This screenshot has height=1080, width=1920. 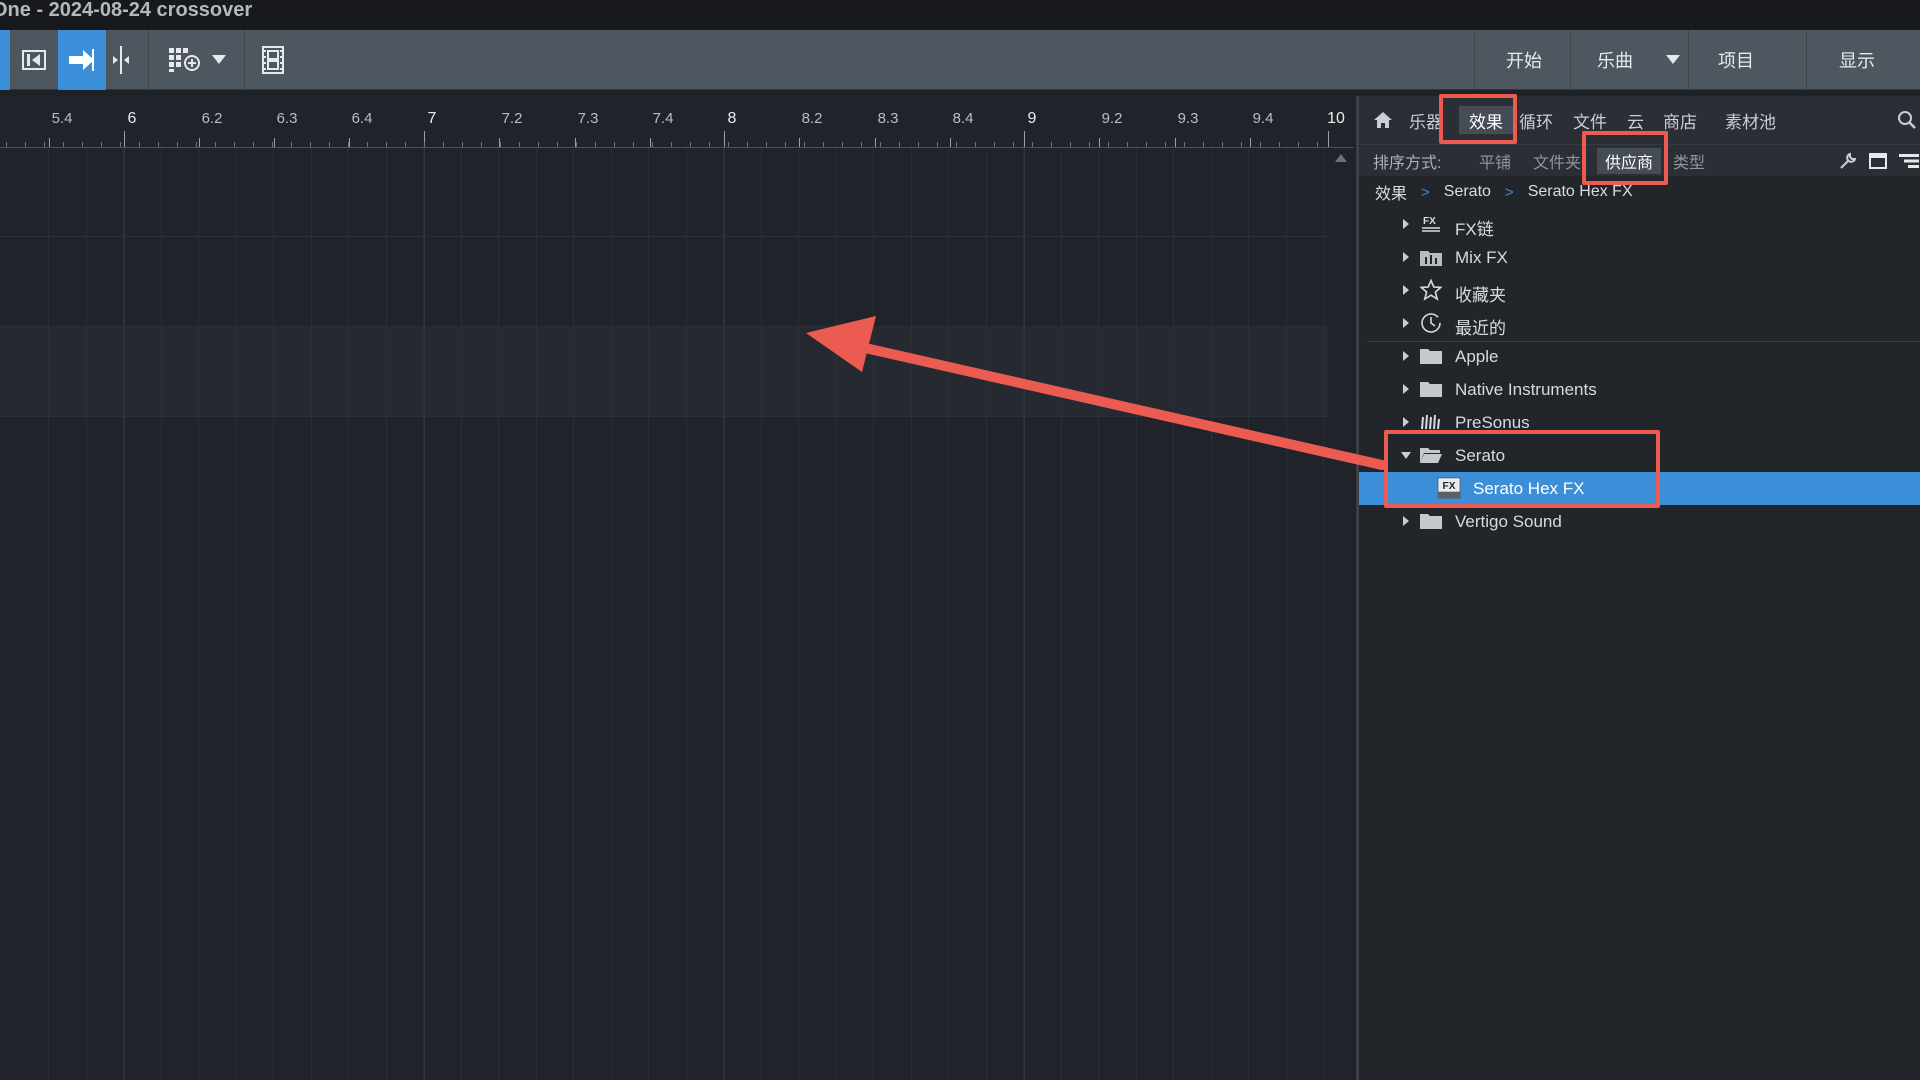 What do you see at coordinates (1263, 118) in the screenshot?
I see `ruler-label: 9.4` at bounding box center [1263, 118].